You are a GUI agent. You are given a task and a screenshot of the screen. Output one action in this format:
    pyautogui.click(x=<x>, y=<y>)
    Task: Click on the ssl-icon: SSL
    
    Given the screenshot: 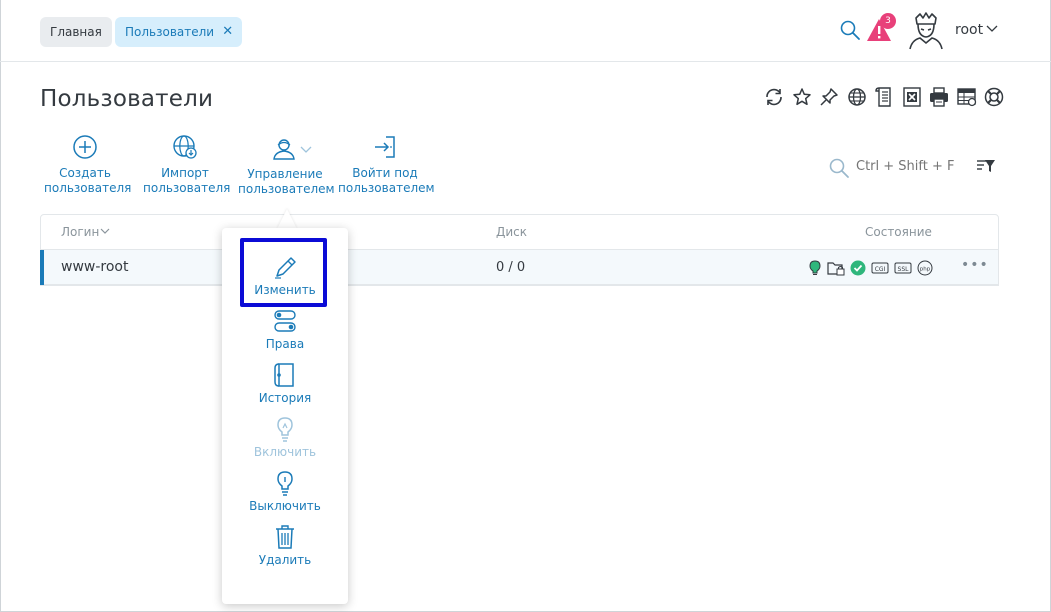 What is the action you would take?
    pyautogui.click(x=903, y=268)
    